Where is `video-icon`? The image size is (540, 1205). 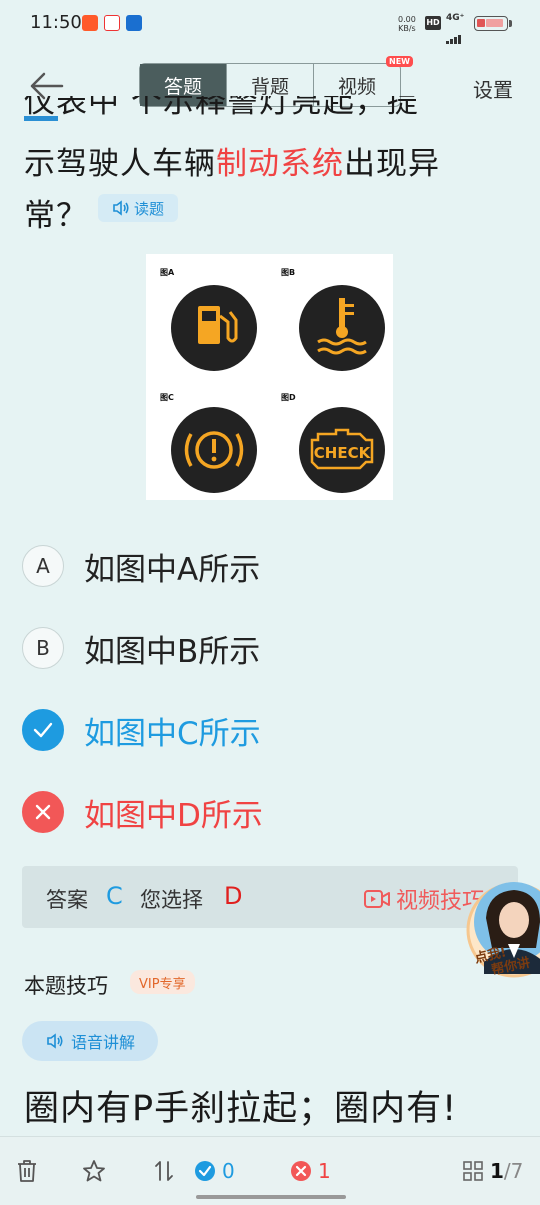
video-icon is located at coordinates (377, 899).